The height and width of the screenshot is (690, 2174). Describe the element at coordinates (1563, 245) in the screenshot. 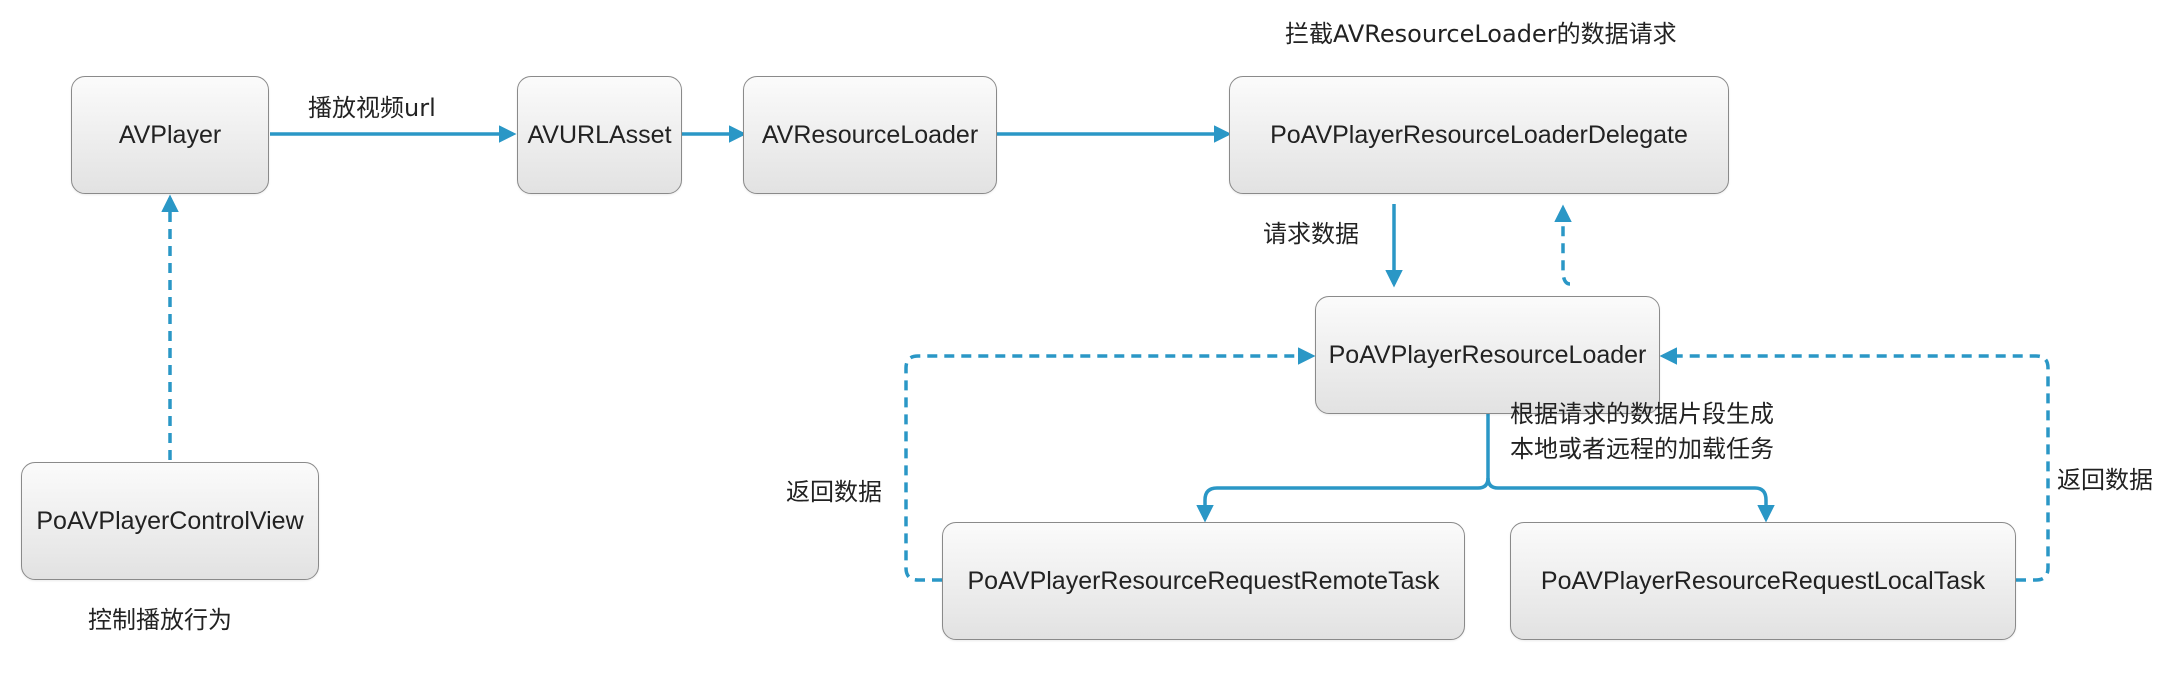

I see `edge-resourceloader-to-delegate-return` at that location.